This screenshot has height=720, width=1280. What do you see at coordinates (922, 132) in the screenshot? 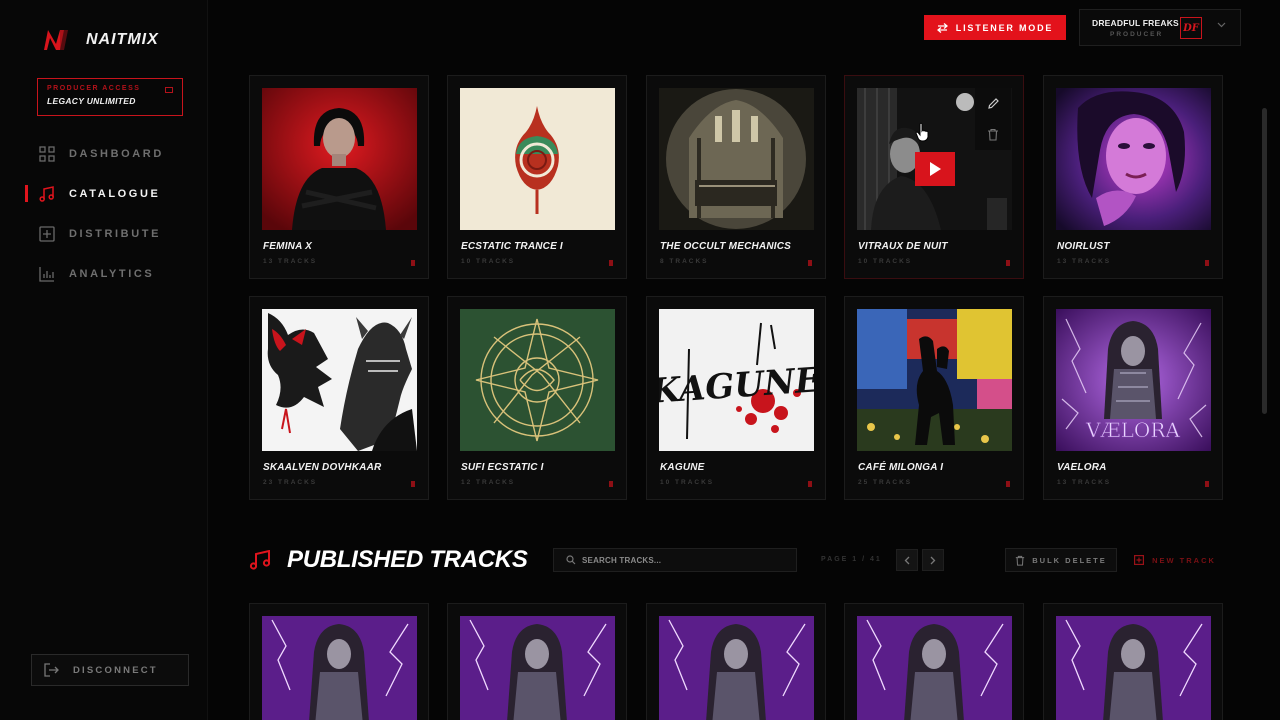
I see `hand-cursor-icon` at bounding box center [922, 132].